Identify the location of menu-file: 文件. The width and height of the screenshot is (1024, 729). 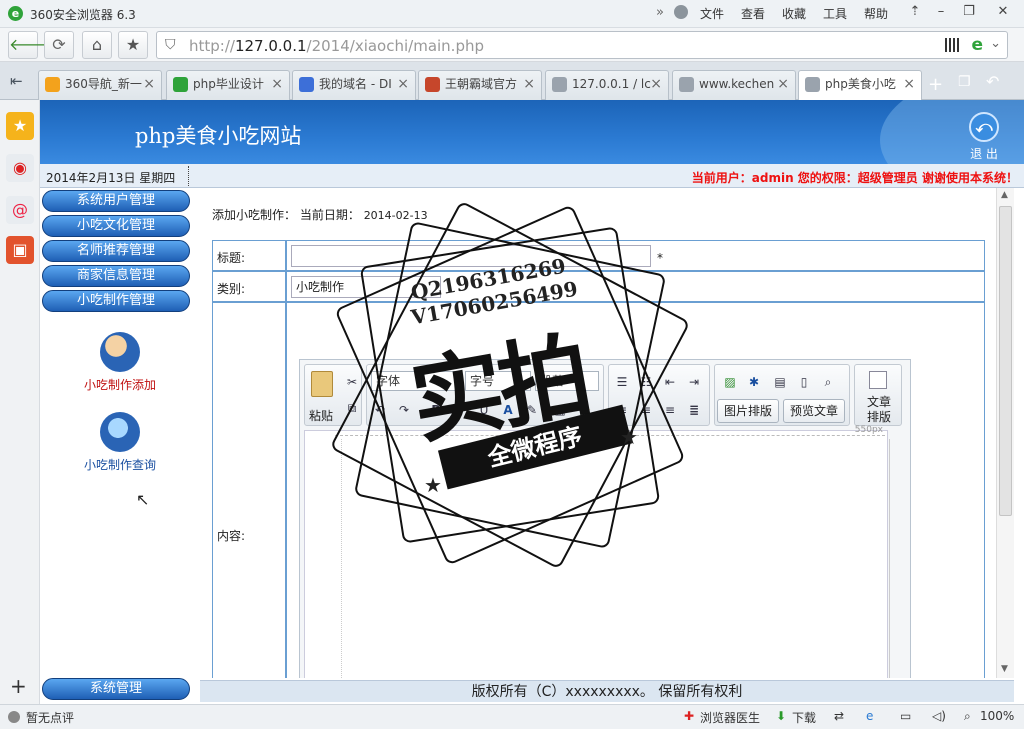
(712, 13).